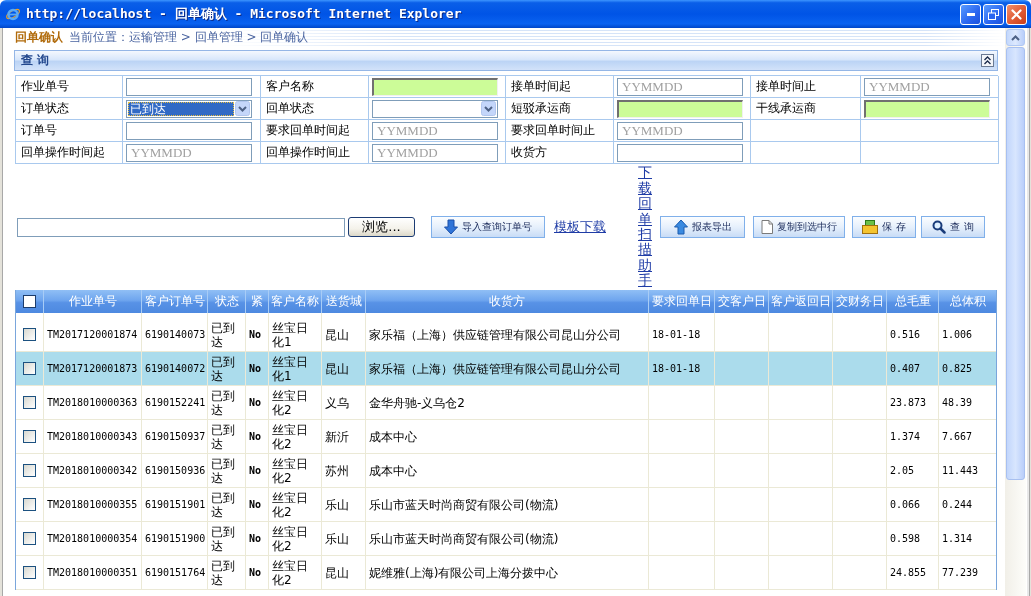  I want to click on table-cell: 乐山市蓝天时尚商贸有限公司(物流), so click(507, 504).